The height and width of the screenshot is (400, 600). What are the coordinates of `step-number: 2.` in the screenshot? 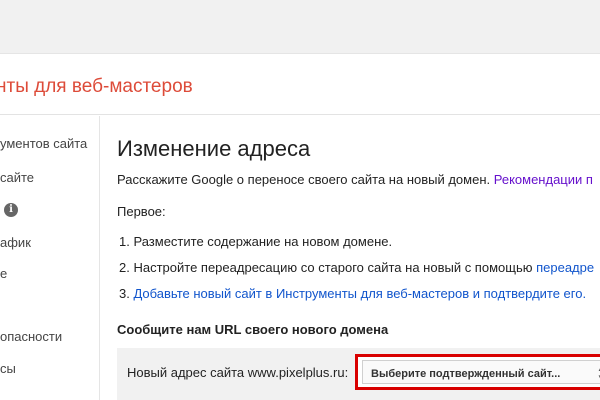 It's located at (124, 267).